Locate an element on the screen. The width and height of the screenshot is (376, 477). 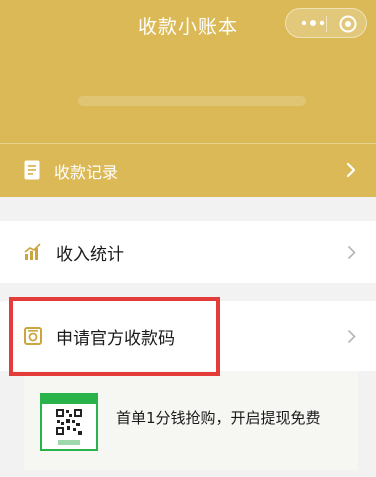
qr-card-footer is located at coordinates (69, 442).